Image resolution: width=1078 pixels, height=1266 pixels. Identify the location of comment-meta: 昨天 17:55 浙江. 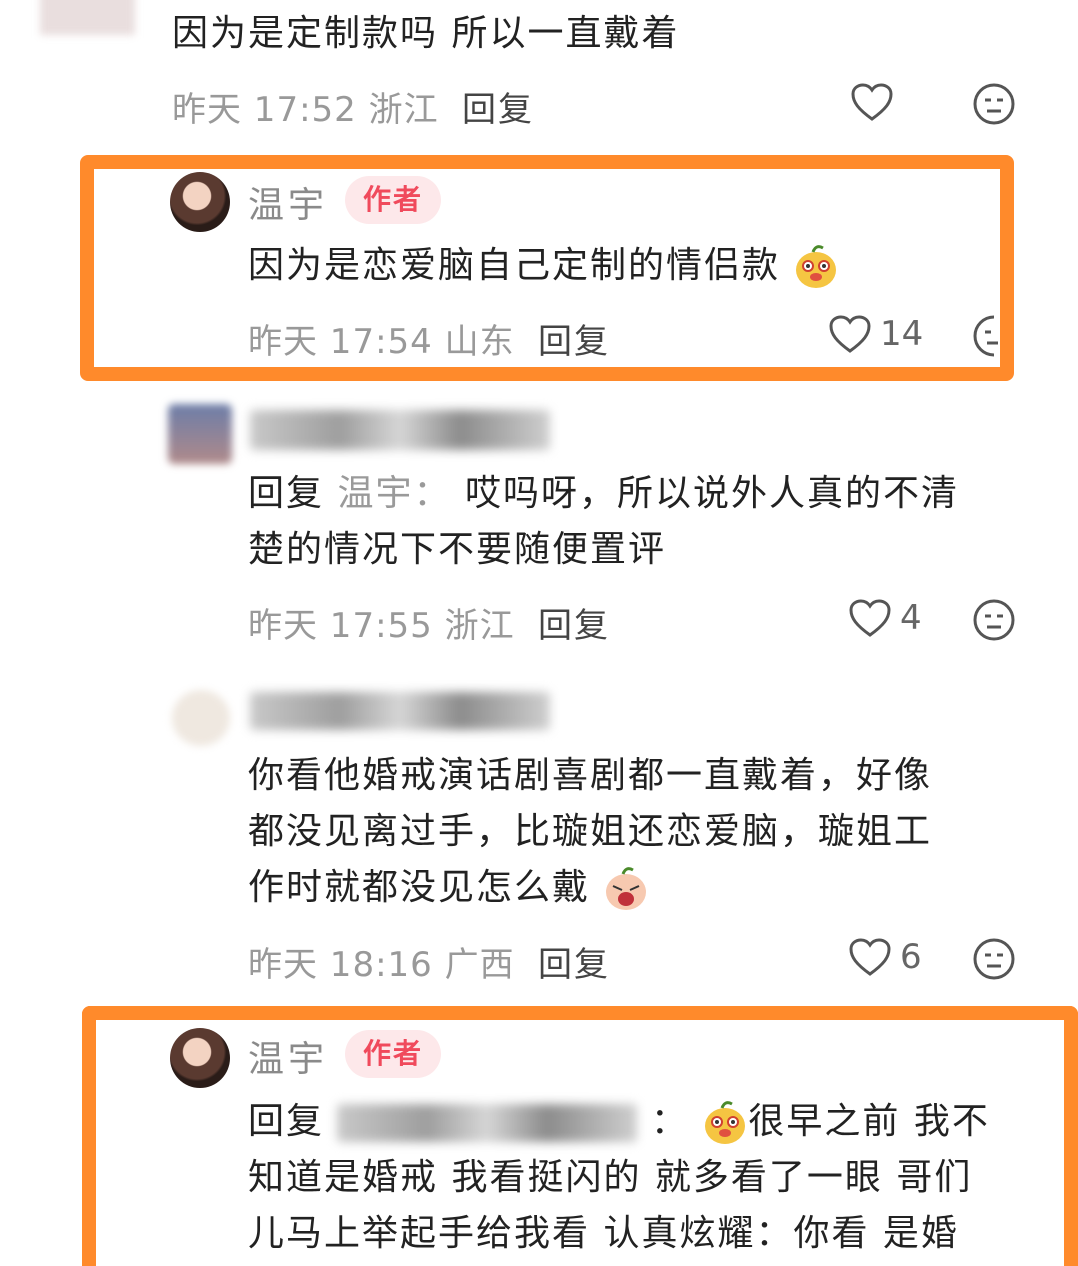
(381, 622).